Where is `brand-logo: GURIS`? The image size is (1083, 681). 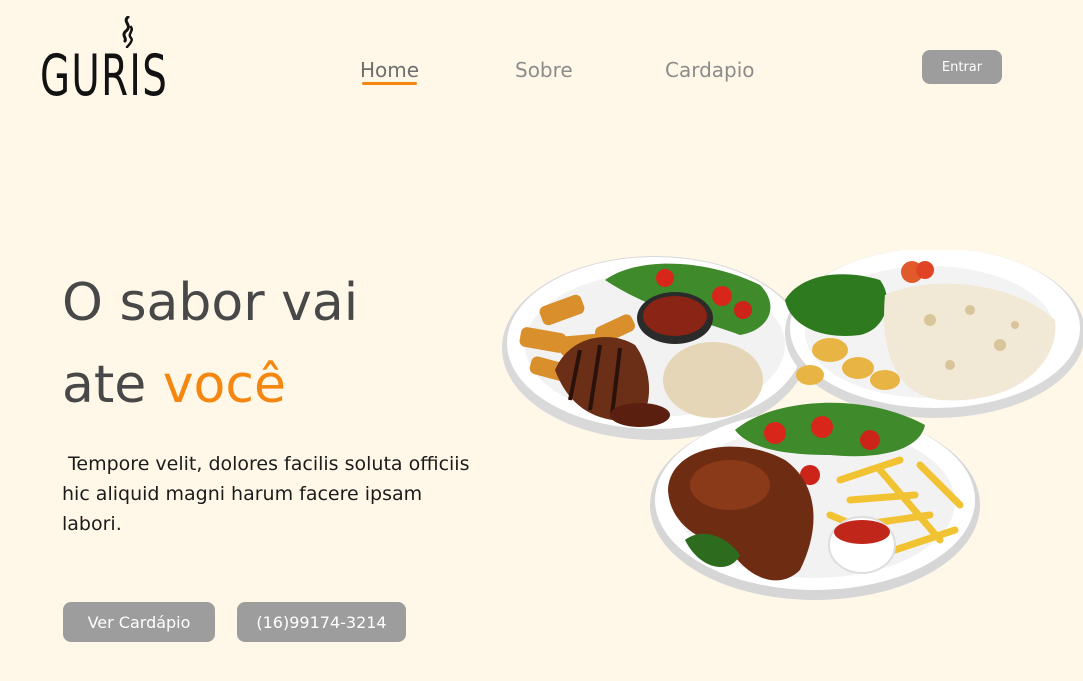
brand-logo: GURIS is located at coordinates (104, 62).